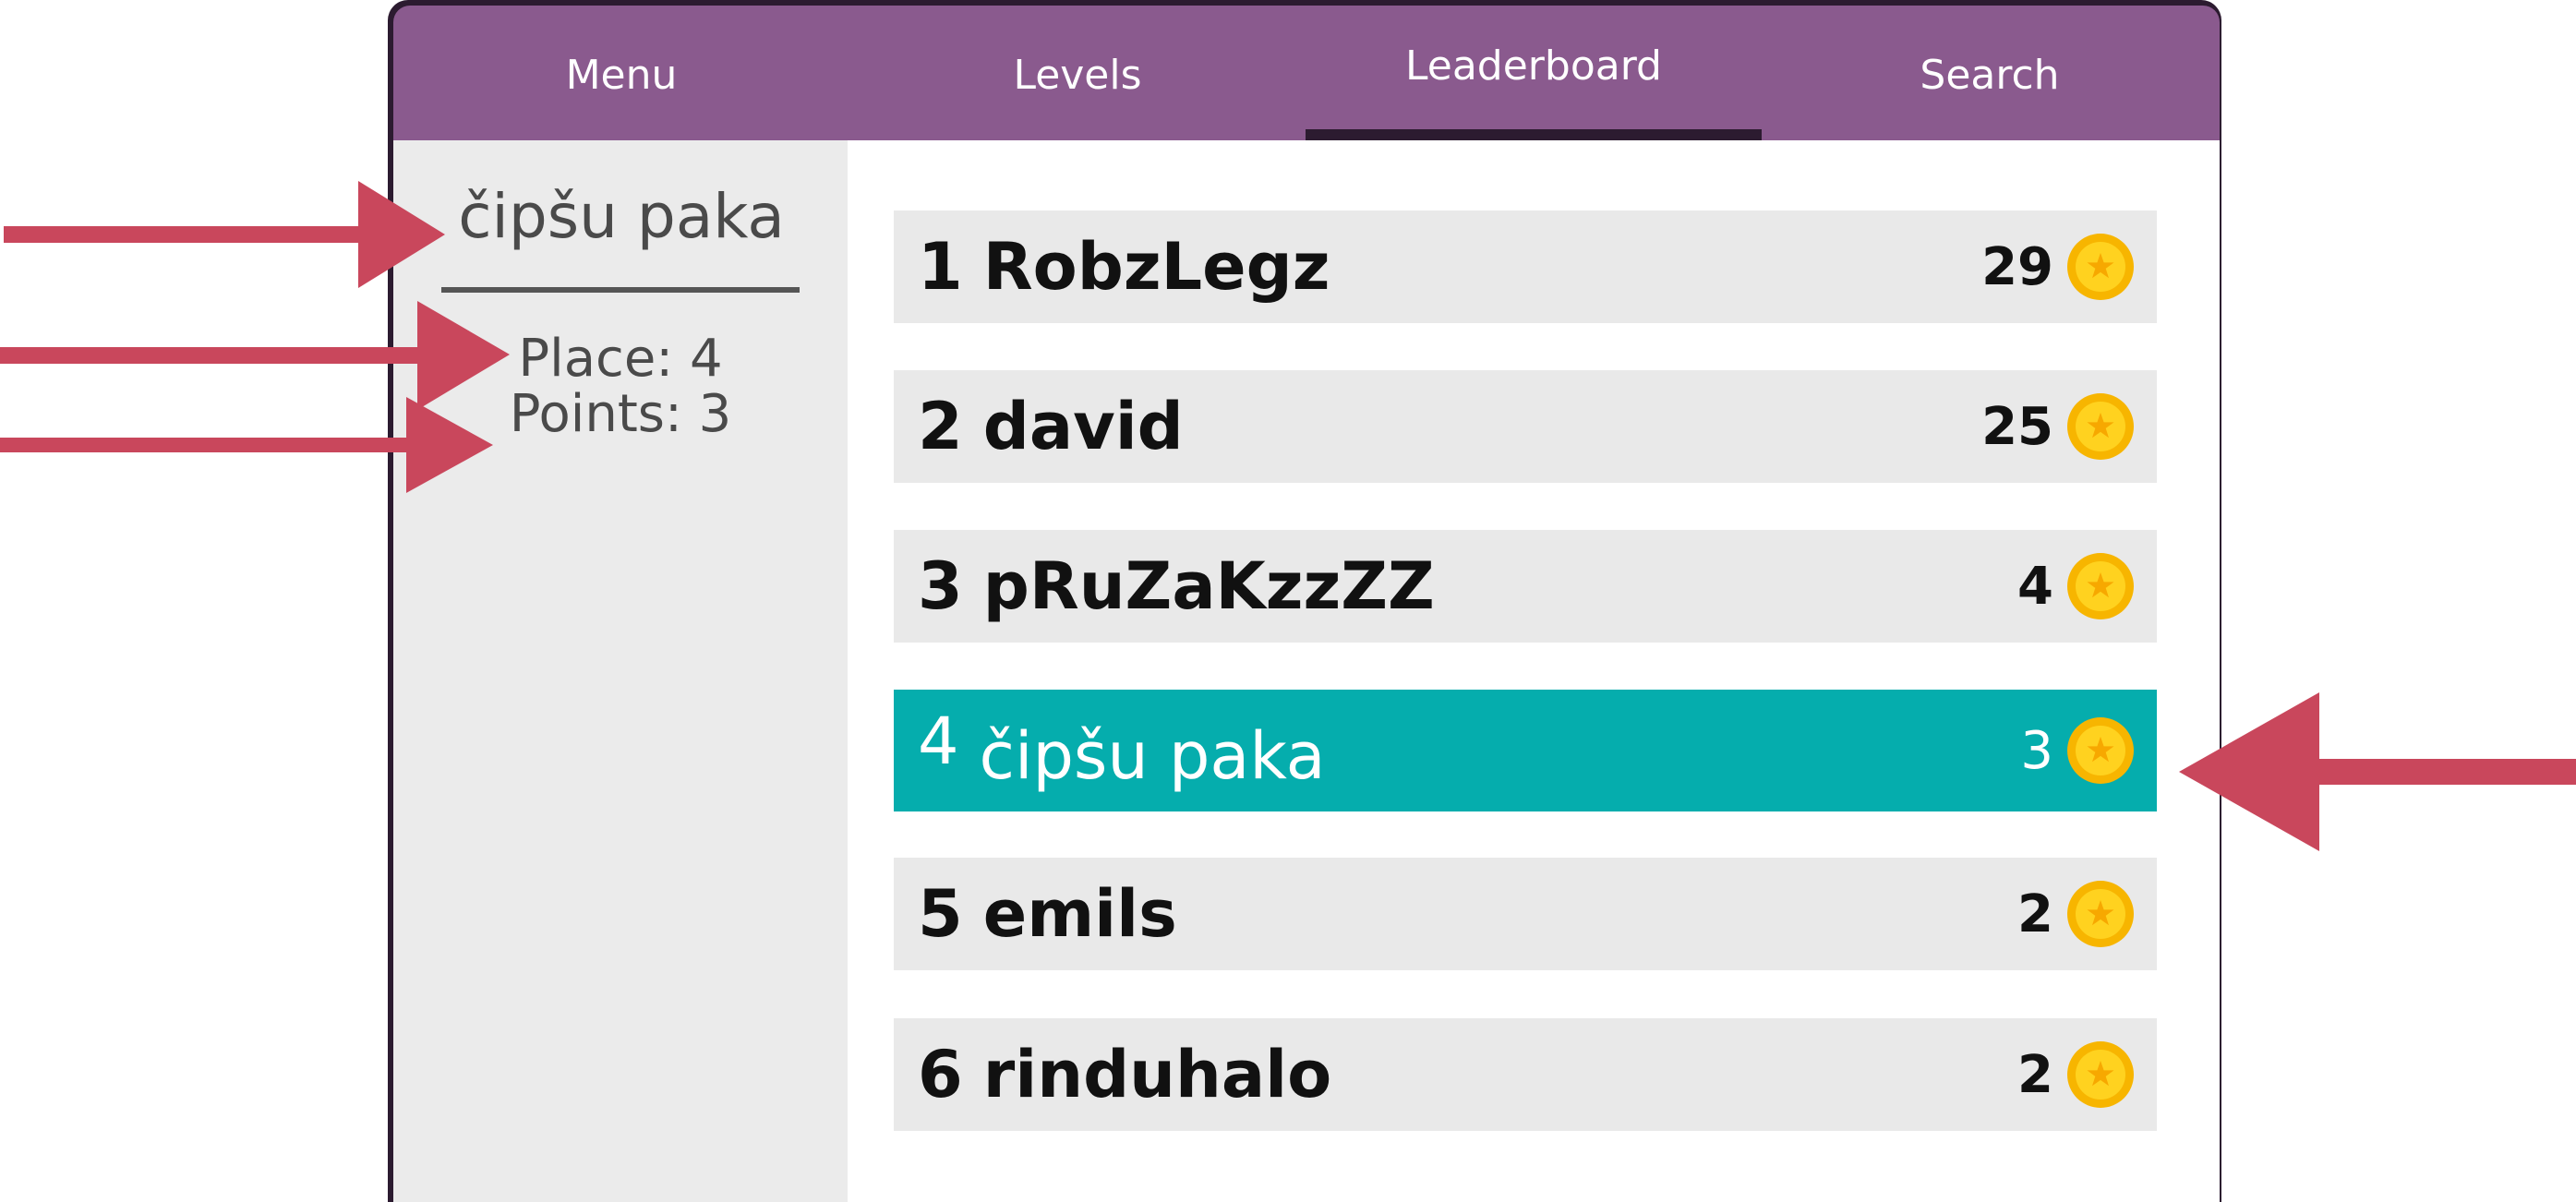 This screenshot has height=1202, width=2576. Describe the element at coordinates (1079, 914) in the screenshot. I see `row-name: emils` at that location.